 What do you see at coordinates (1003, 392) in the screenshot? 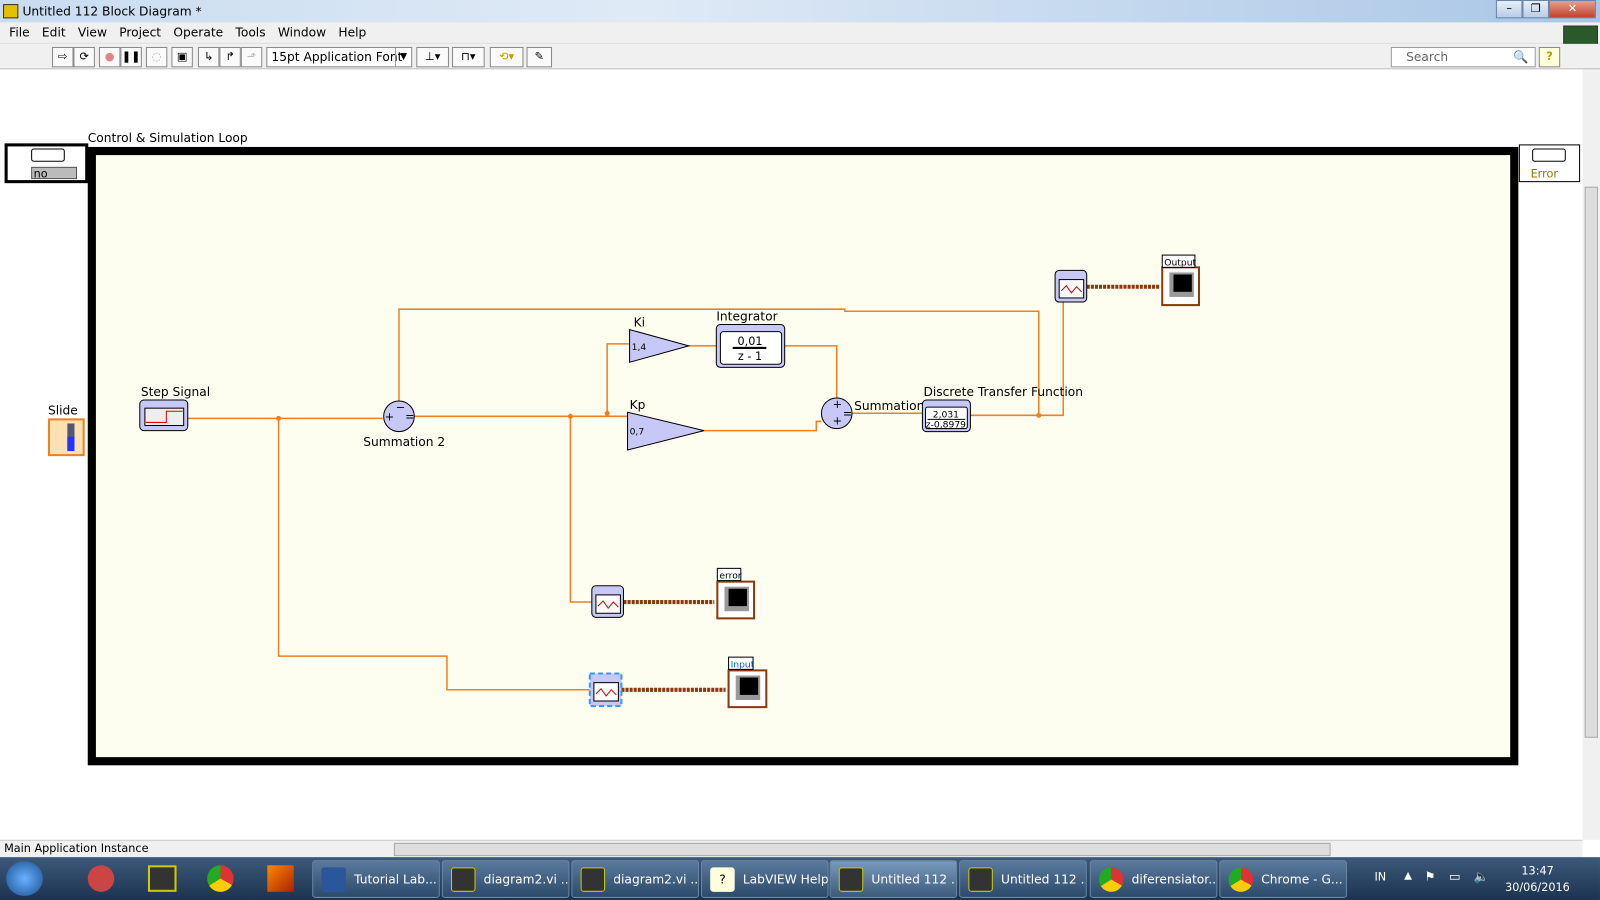
I see `dtf-label: Discrete Transfer Function` at bounding box center [1003, 392].